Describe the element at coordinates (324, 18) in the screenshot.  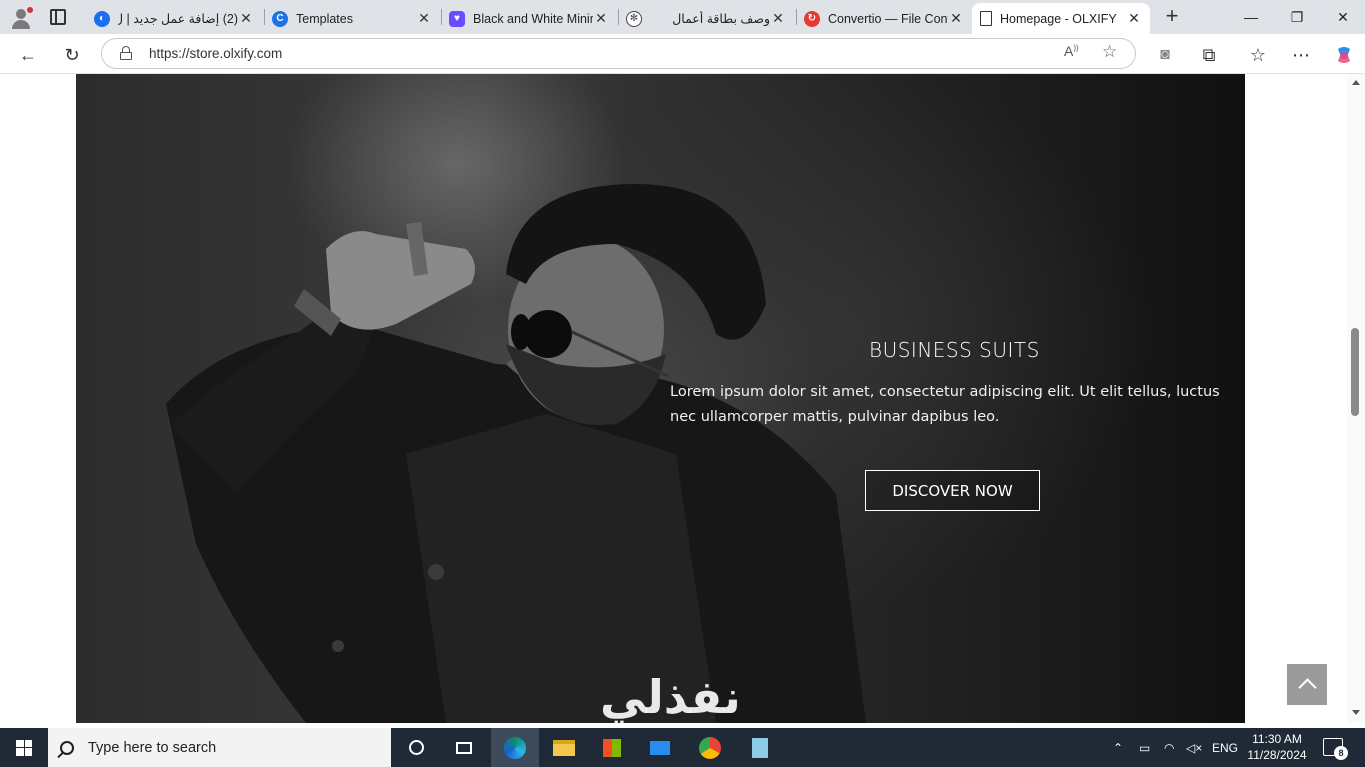
I see `tab-title: Templates` at that location.